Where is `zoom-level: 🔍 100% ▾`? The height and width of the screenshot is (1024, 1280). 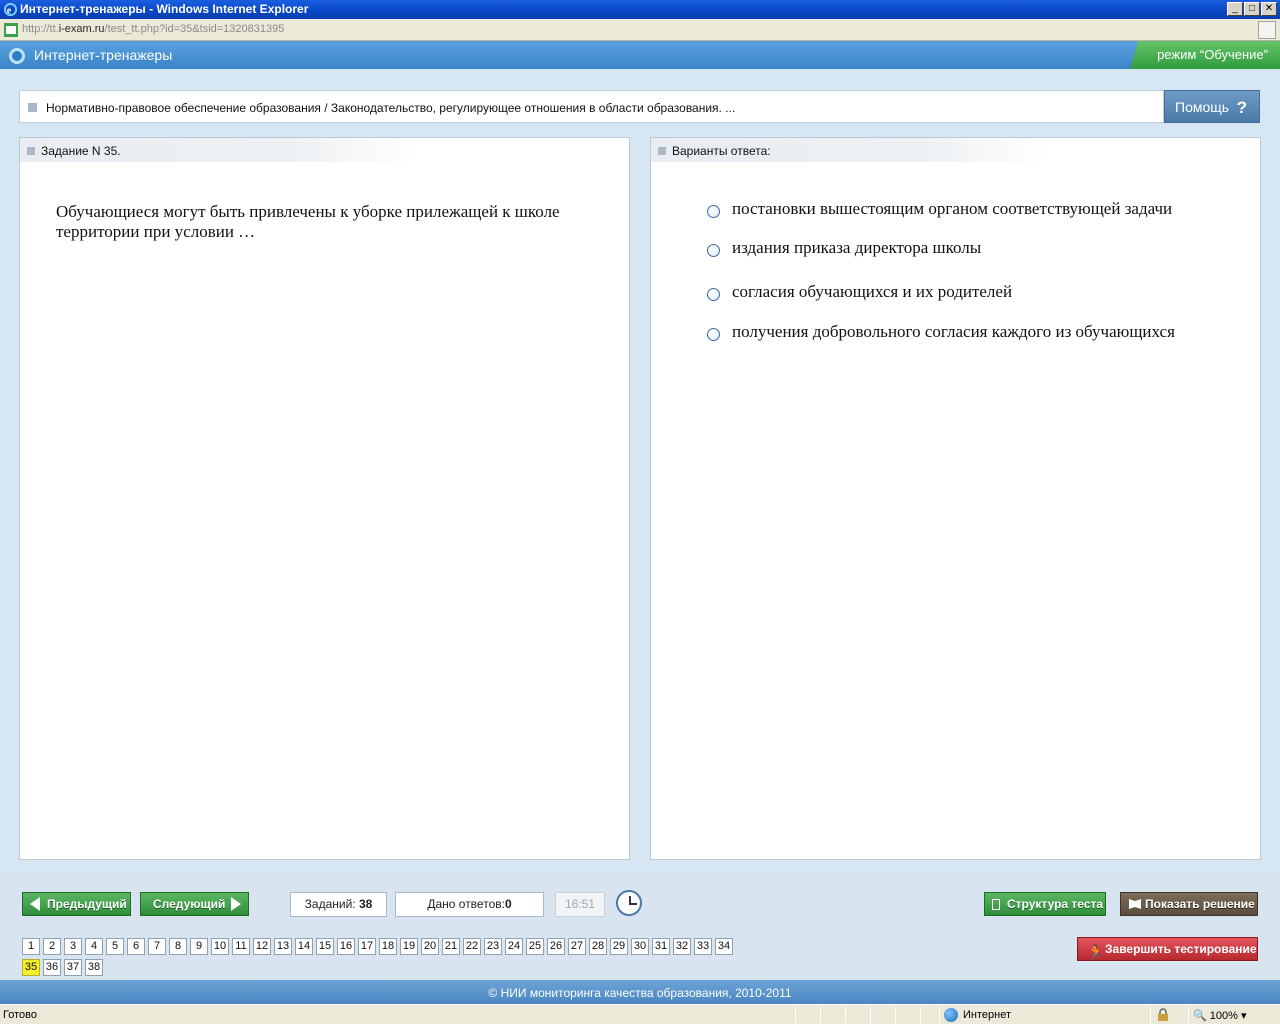
zoom-level: 🔍 100% ▾ is located at coordinates (1219, 1015).